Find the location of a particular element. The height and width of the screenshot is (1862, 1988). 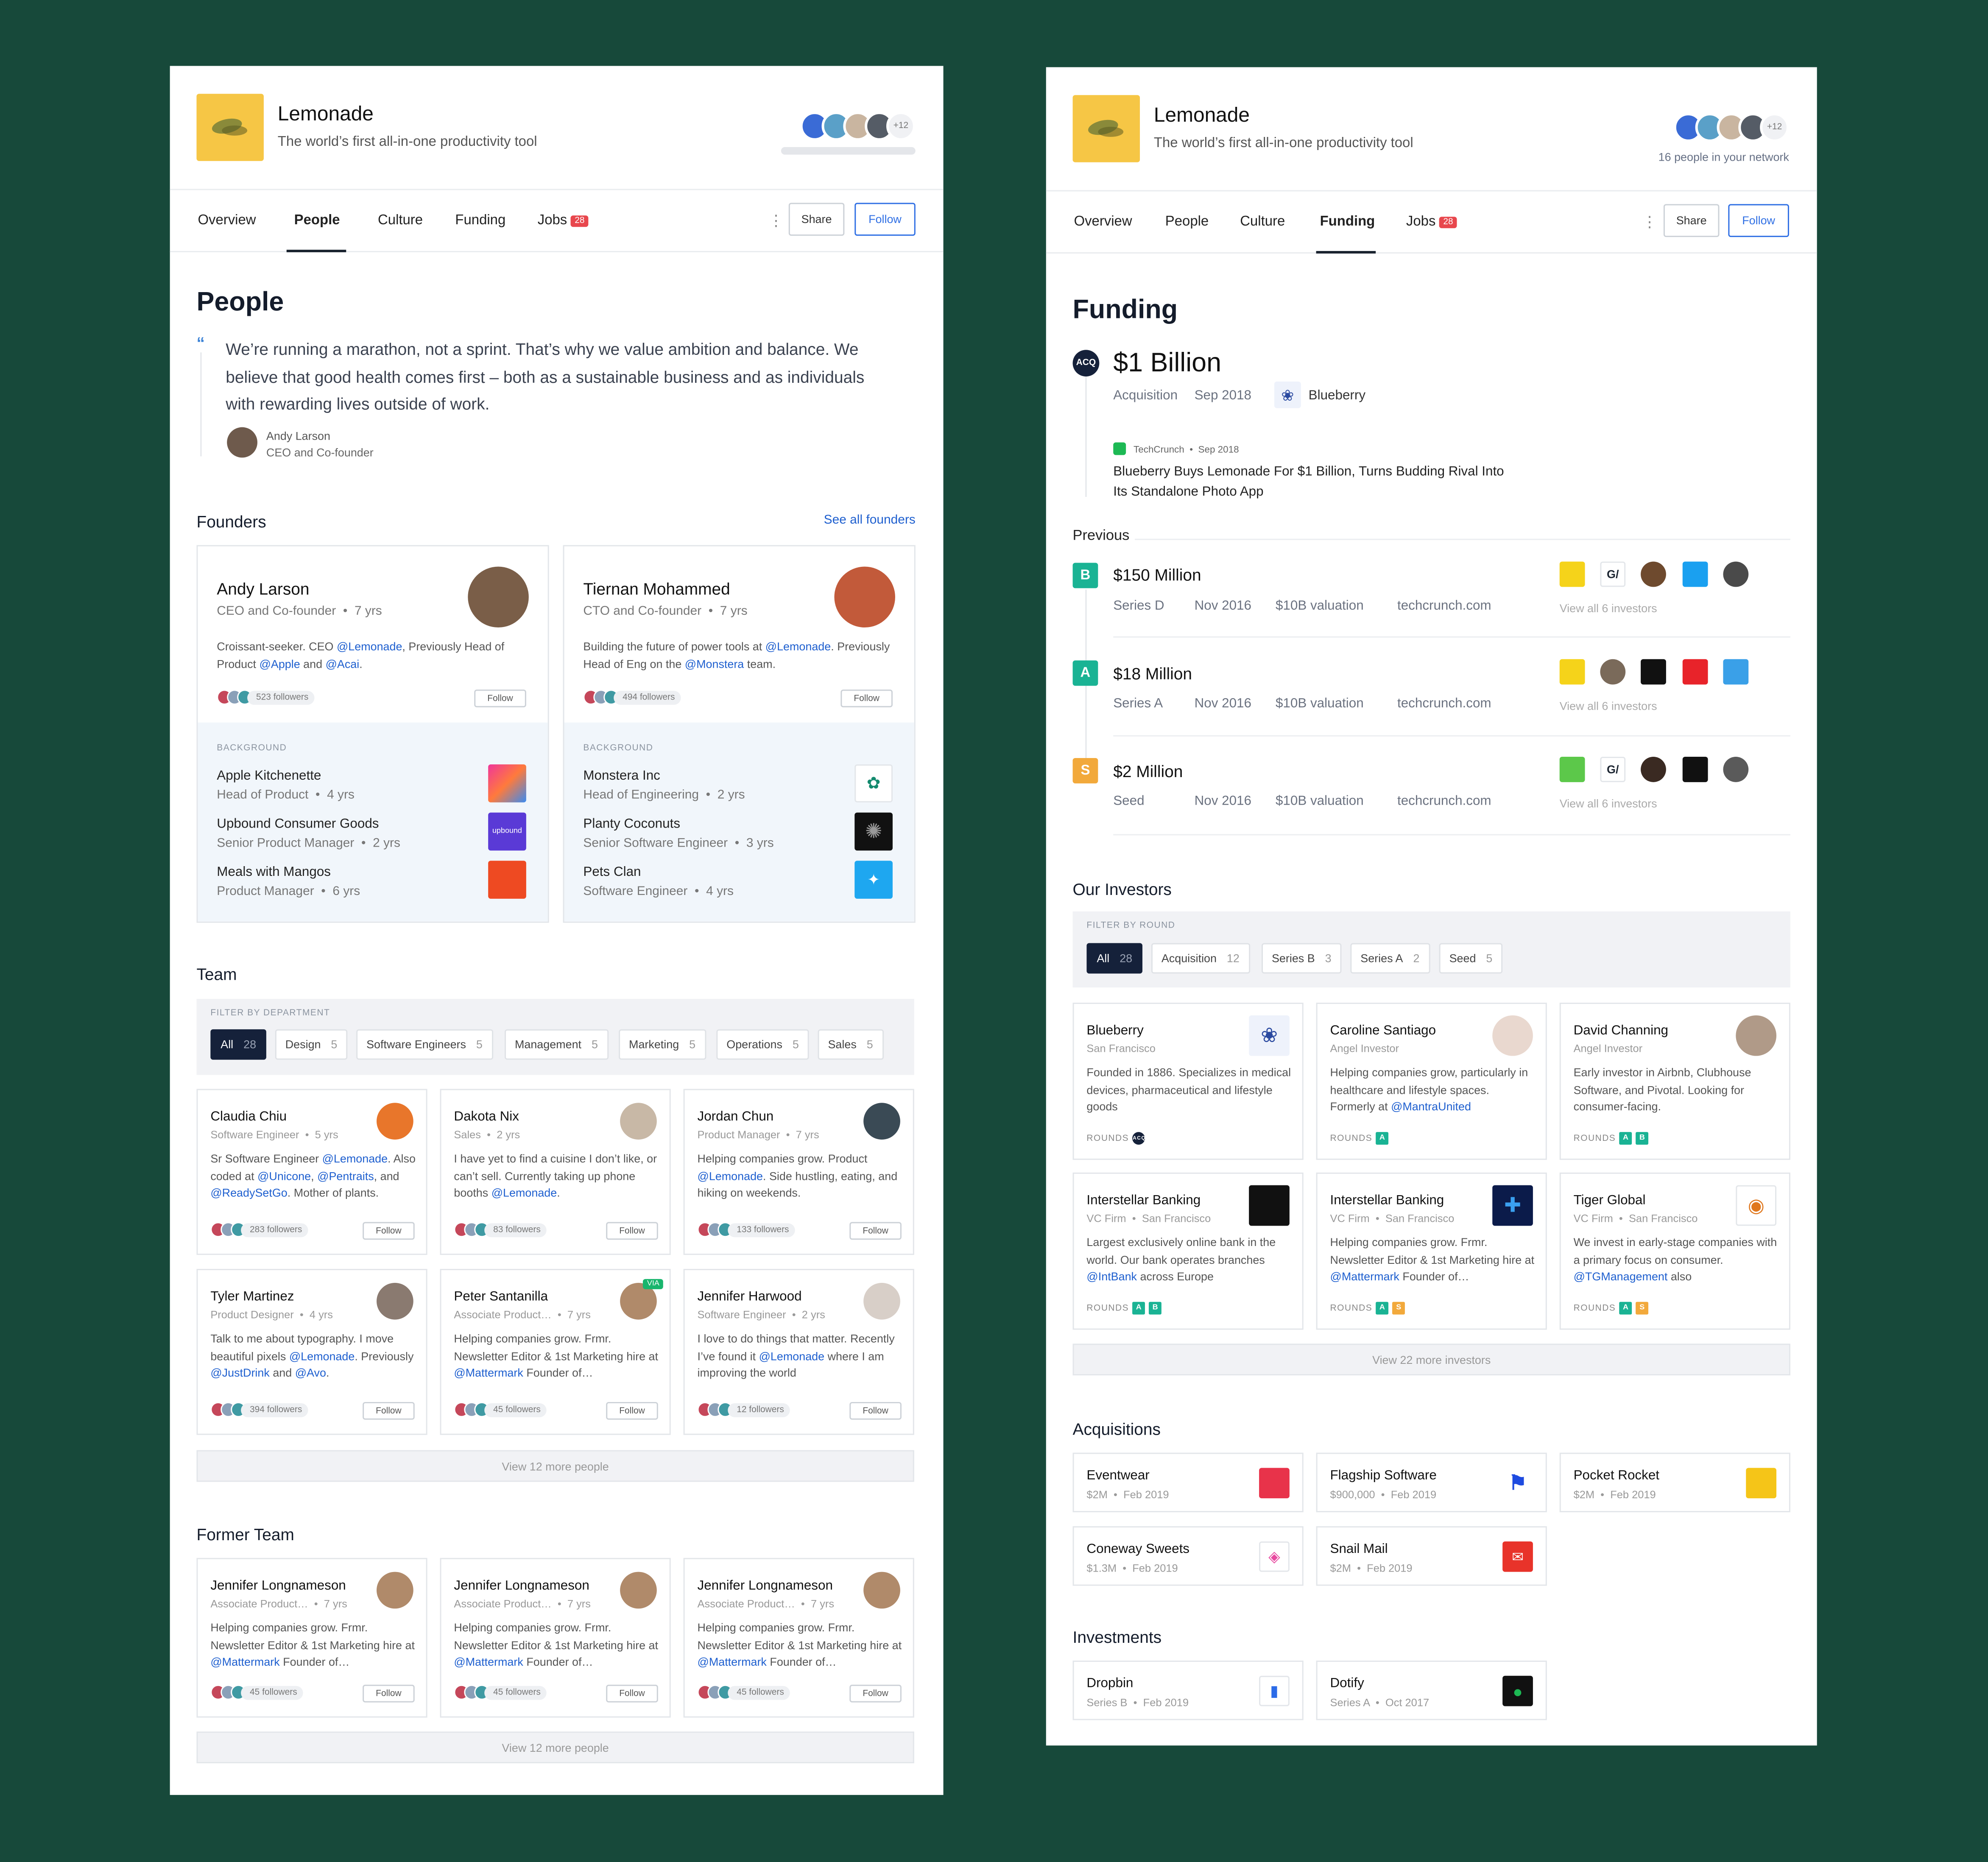

acquisition-card: Snail Mail $2M • Feb 2019 ✉ is located at coordinates (1431, 1556).